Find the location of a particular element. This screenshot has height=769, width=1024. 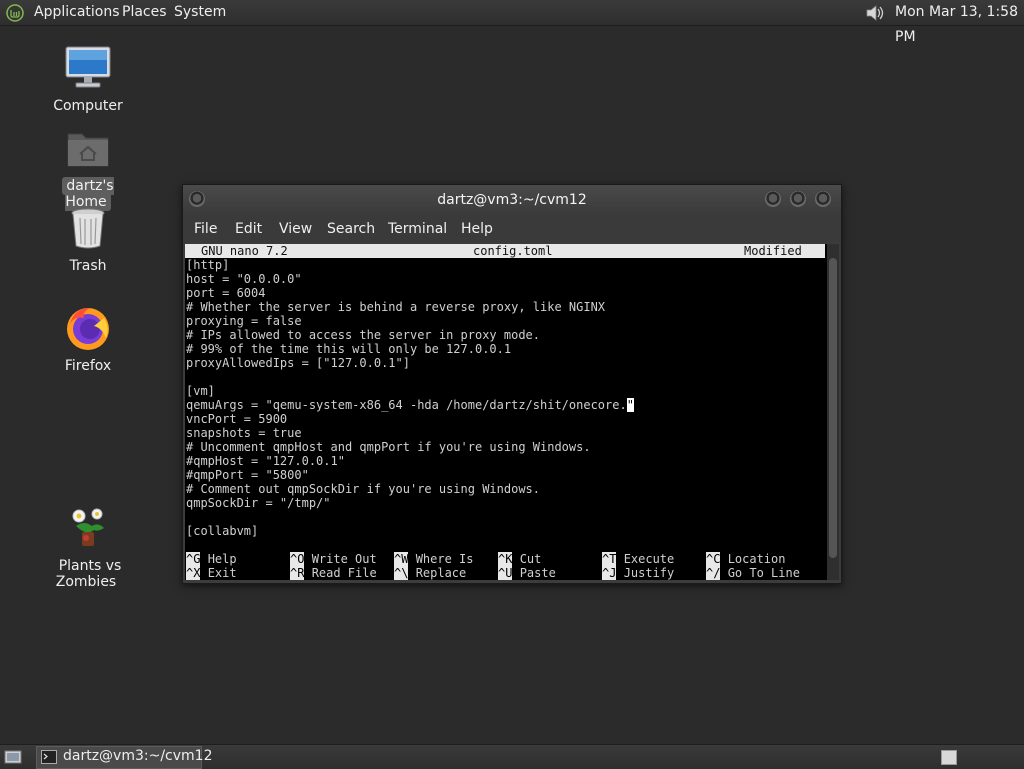

editor-line: qmpSockDir = "/tmp/" is located at coordinates (258, 503).